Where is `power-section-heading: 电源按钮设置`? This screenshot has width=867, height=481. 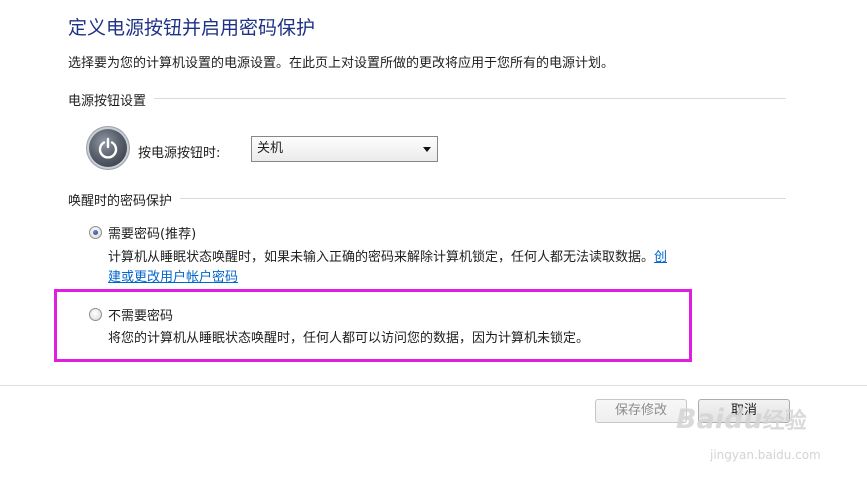
power-section-heading: 电源按钮设置 is located at coordinates (111, 99).